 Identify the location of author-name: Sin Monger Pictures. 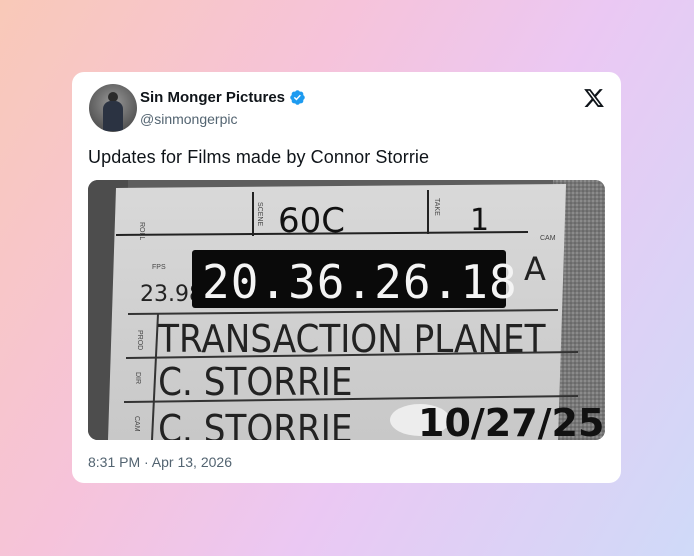
(212, 97).